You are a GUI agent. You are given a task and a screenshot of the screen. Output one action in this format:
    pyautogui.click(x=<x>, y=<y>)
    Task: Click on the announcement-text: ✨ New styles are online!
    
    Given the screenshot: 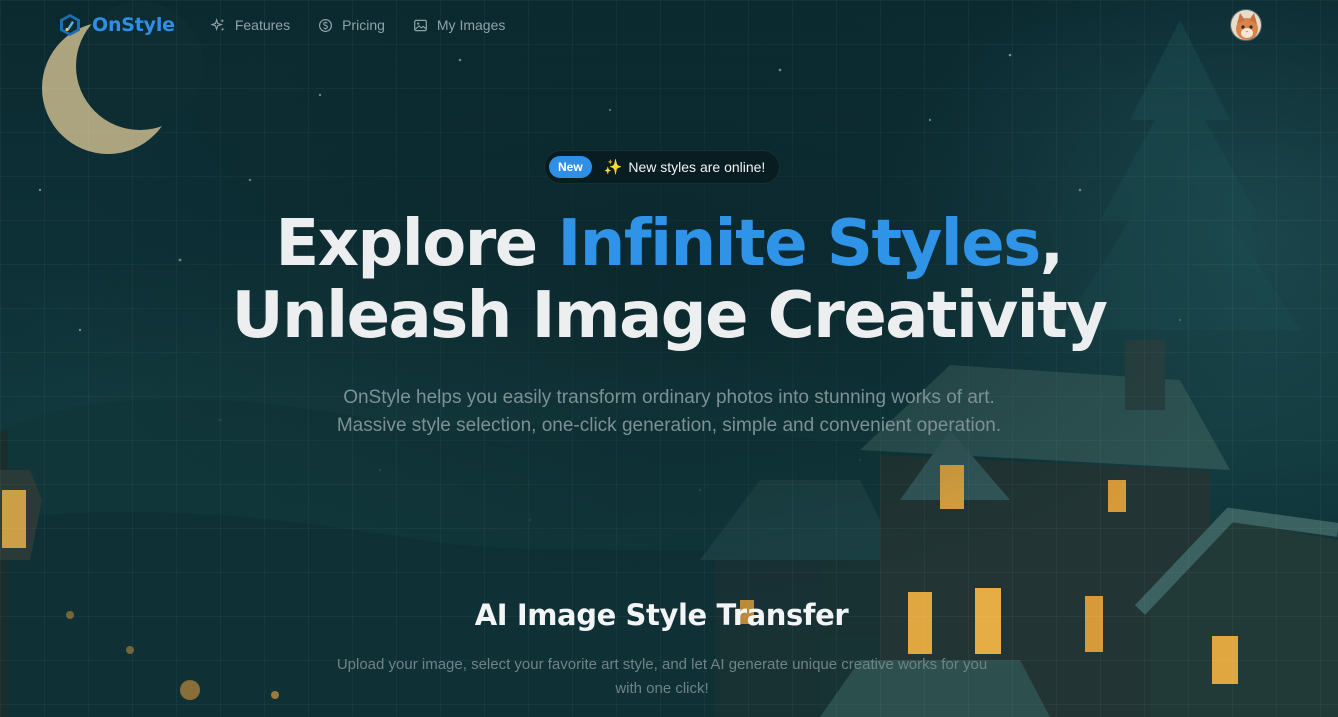 What is the action you would take?
    pyautogui.click(x=685, y=167)
    